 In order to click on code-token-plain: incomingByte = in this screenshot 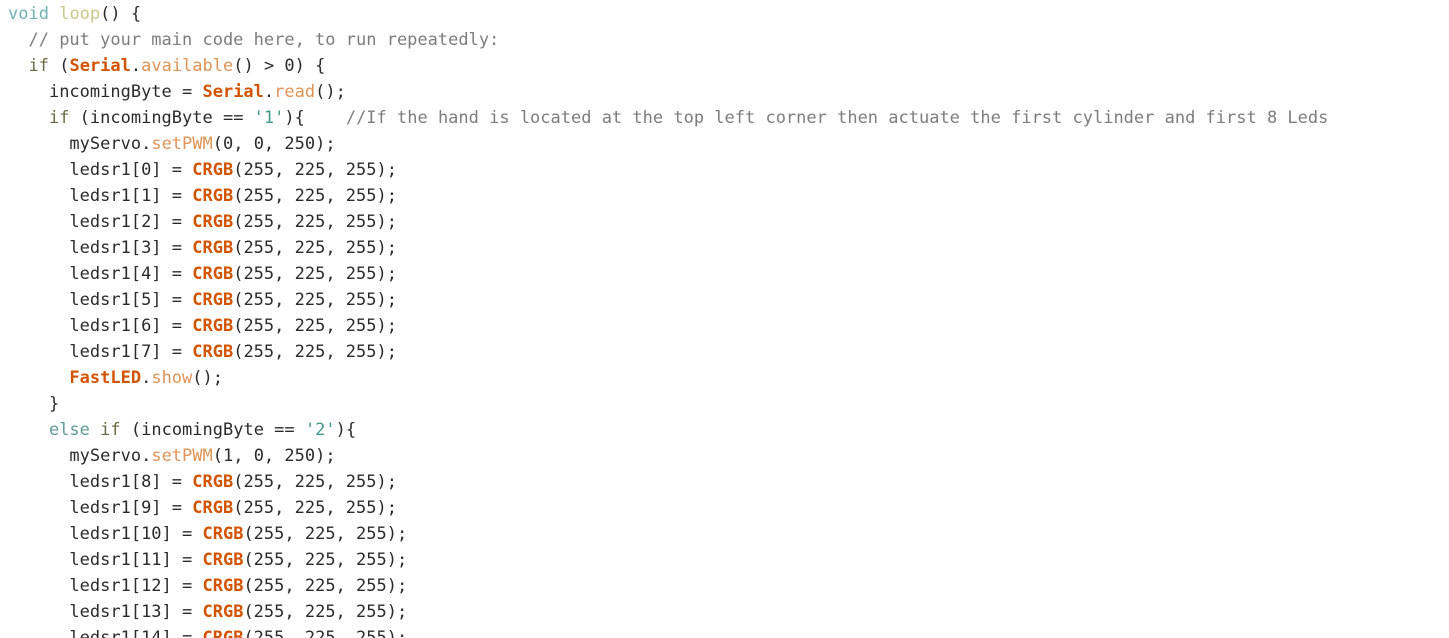, I will do `click(125, 92)`.